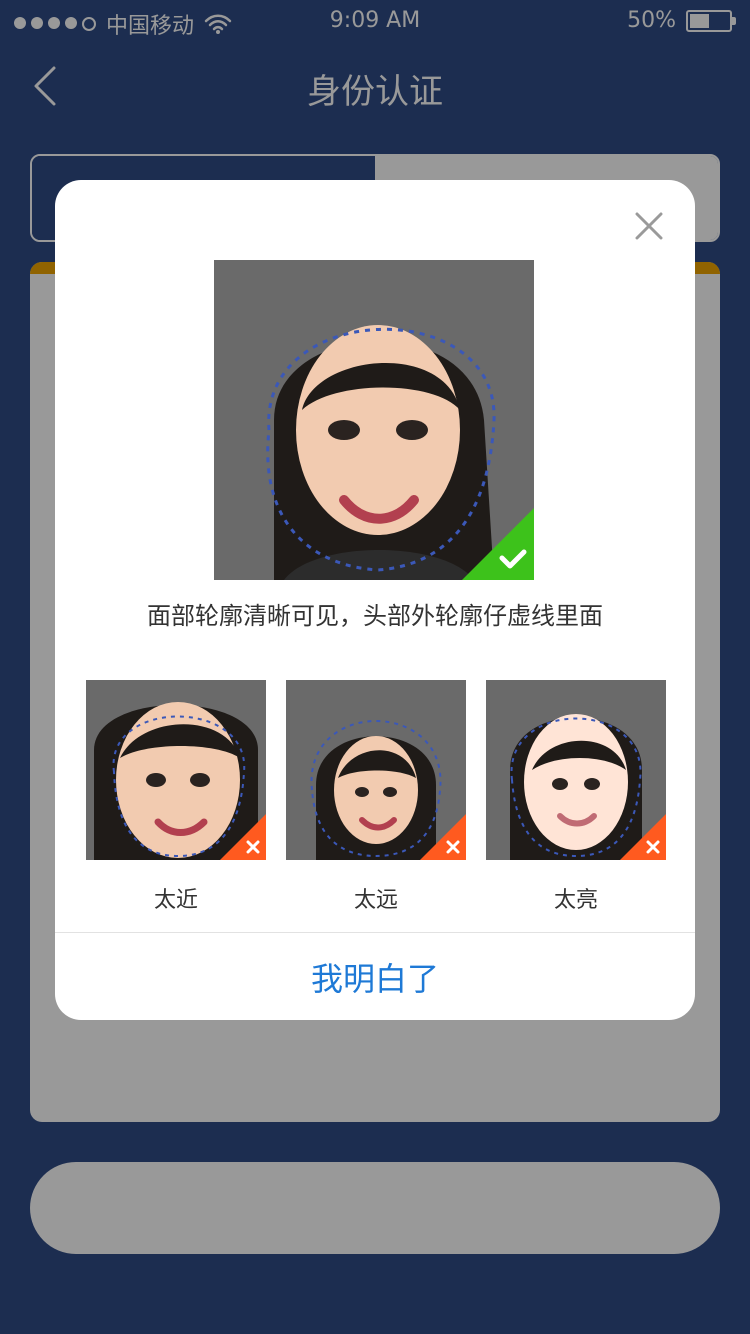  I want to click on examples-row: 太近 太远 太亮, so click(376, 800).